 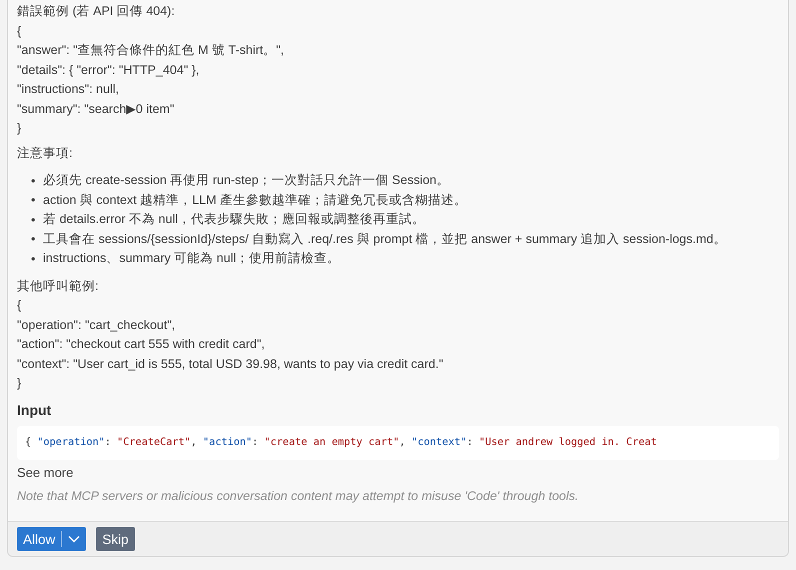 What do you see at coordinates (115, 539) in the screenshot?
I see `skip-button: Skip` at bounding box center [115, 539].